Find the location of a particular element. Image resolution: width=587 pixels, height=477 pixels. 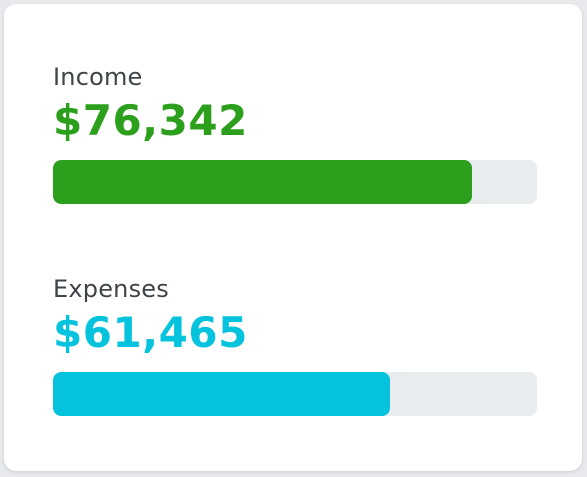

income-progress-track is located at coordinates (295, 182).